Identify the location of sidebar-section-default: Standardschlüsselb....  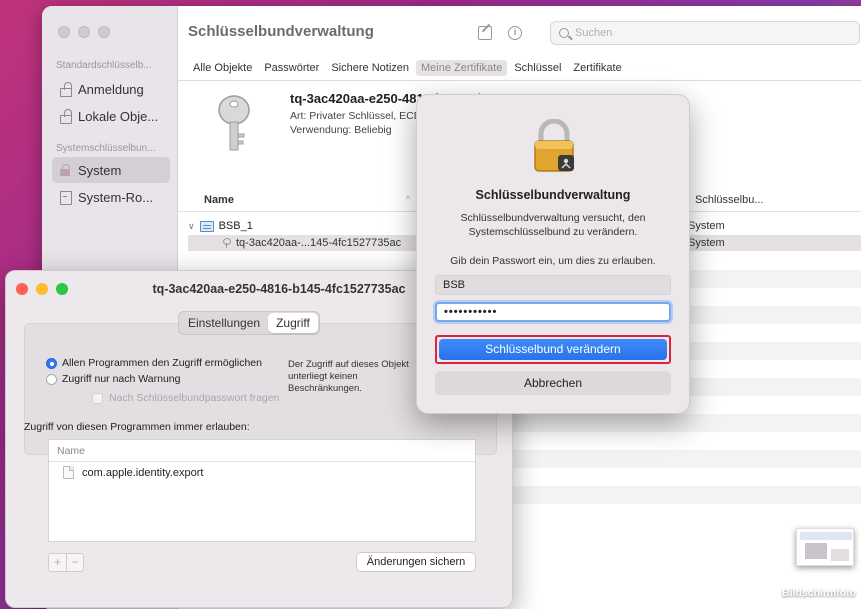
(104, 65).